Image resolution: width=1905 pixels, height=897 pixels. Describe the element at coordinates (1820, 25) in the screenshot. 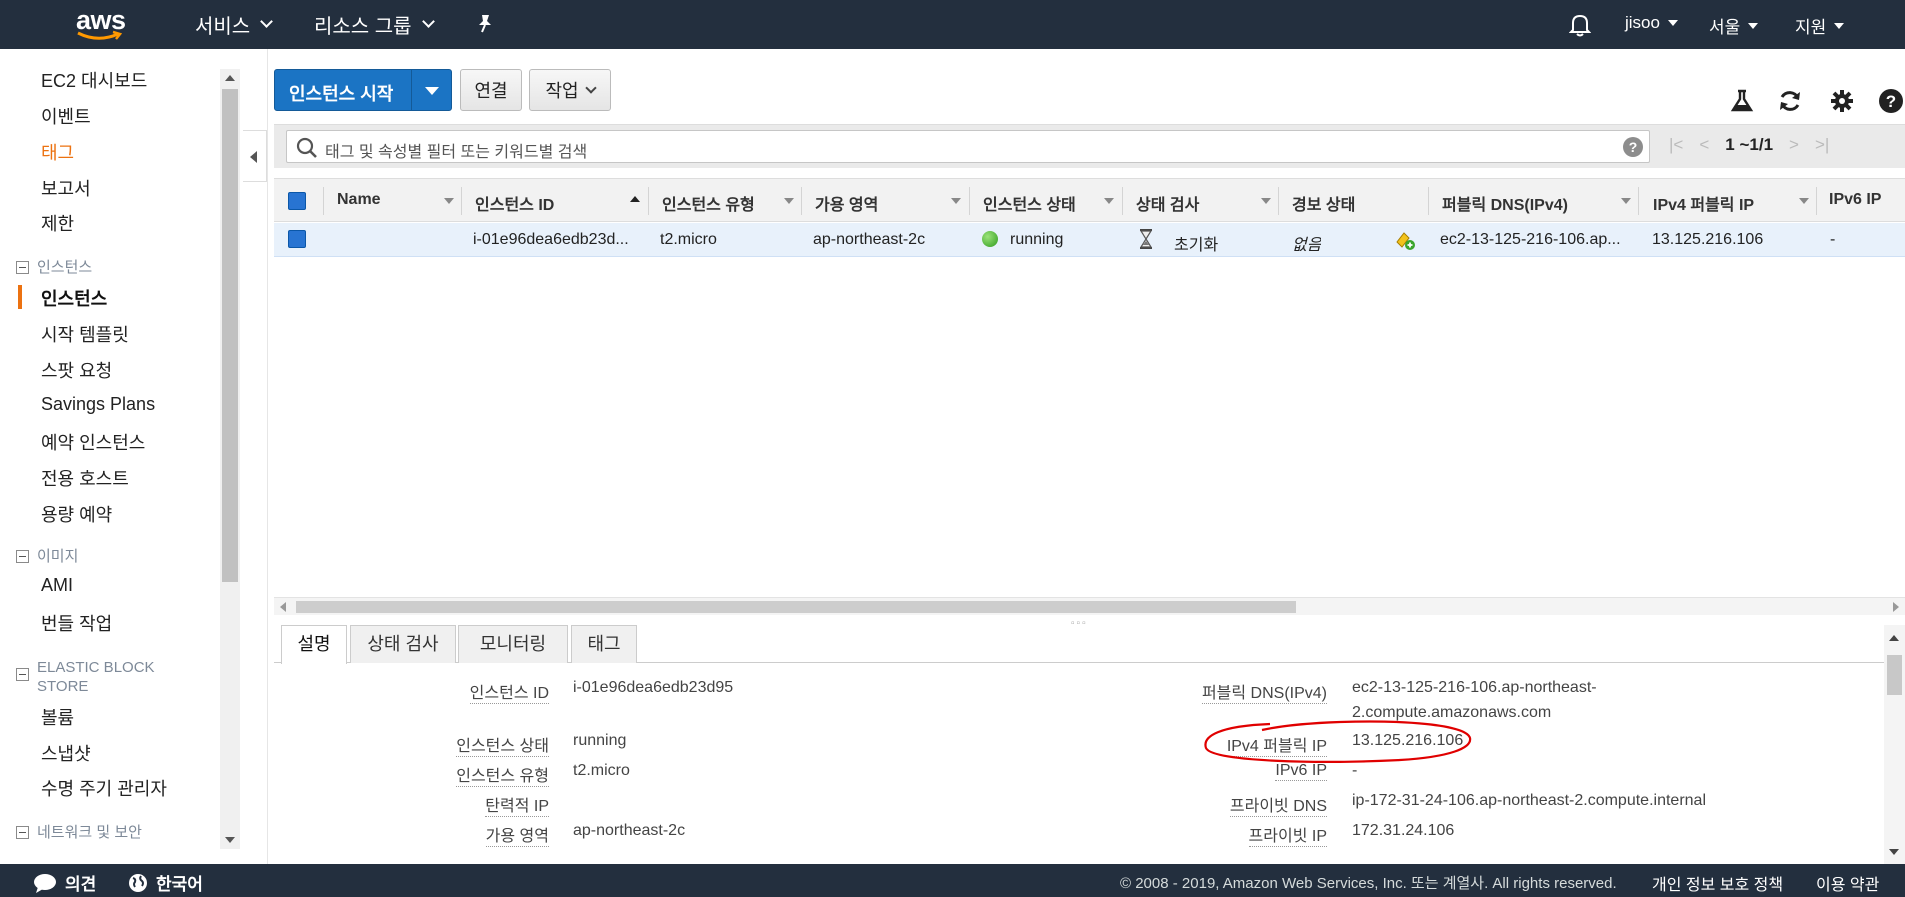

I see `support-menu: 지원` at that location.